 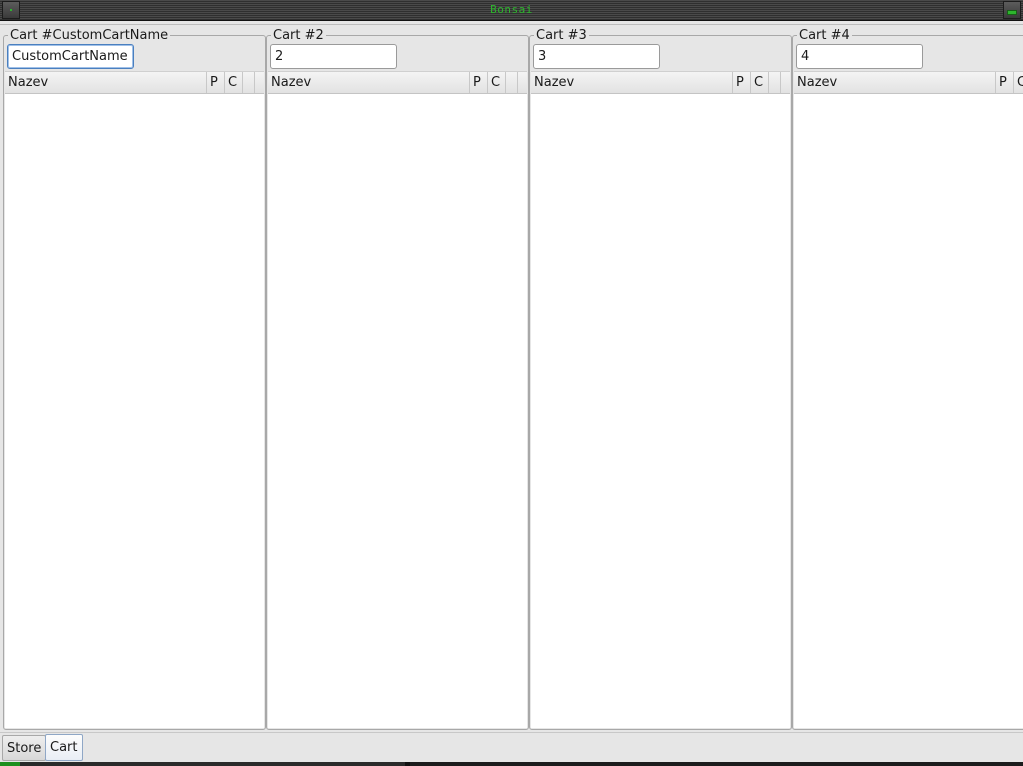 I want to click on window-maximize-button, so click(x=1012, y=10).